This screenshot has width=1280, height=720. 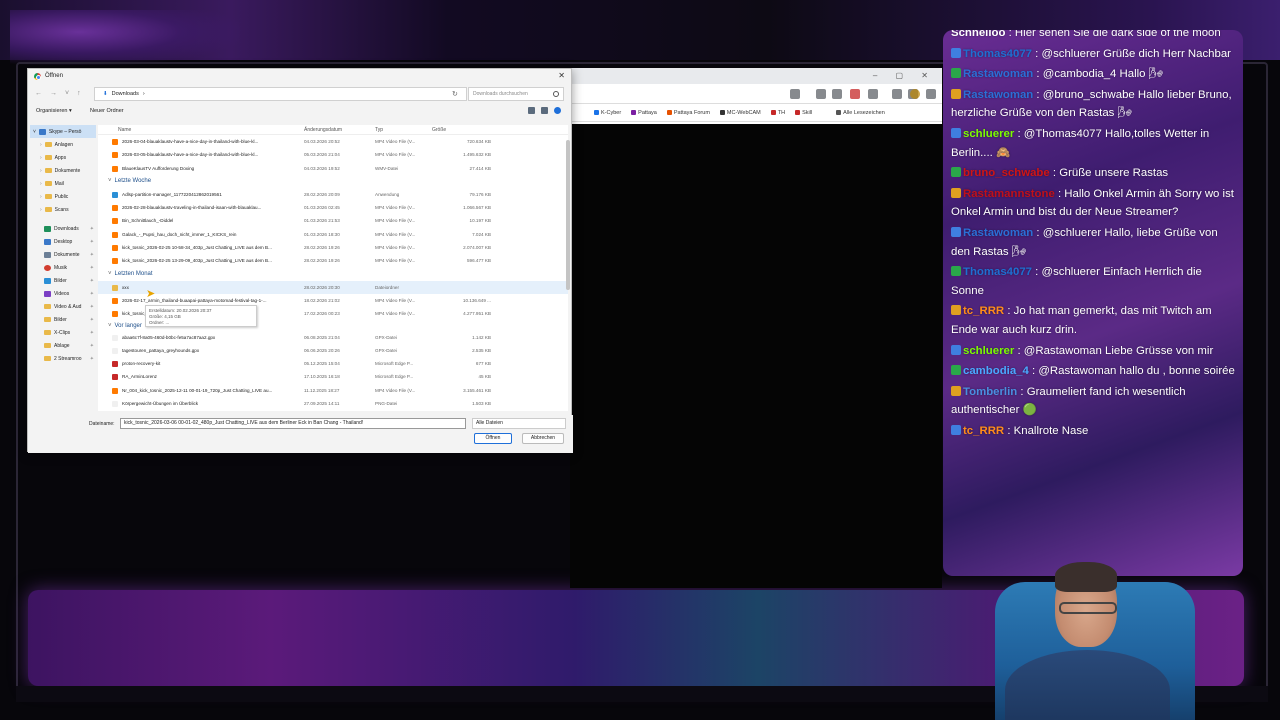 What do you see at coordinates (607, 113) in the screenshot?
I see `bookmark-item: K-Cyber` at bounding box center [607, 113].